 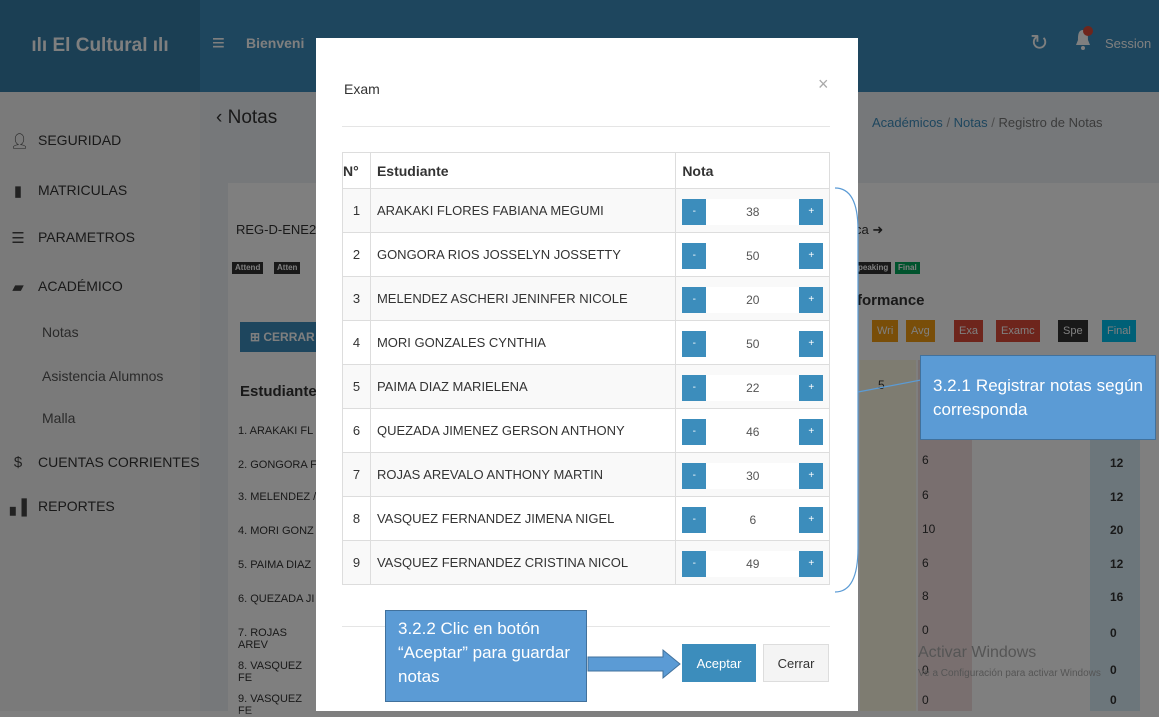 I want to click on callout-pointer, so click(x=889, y=386).